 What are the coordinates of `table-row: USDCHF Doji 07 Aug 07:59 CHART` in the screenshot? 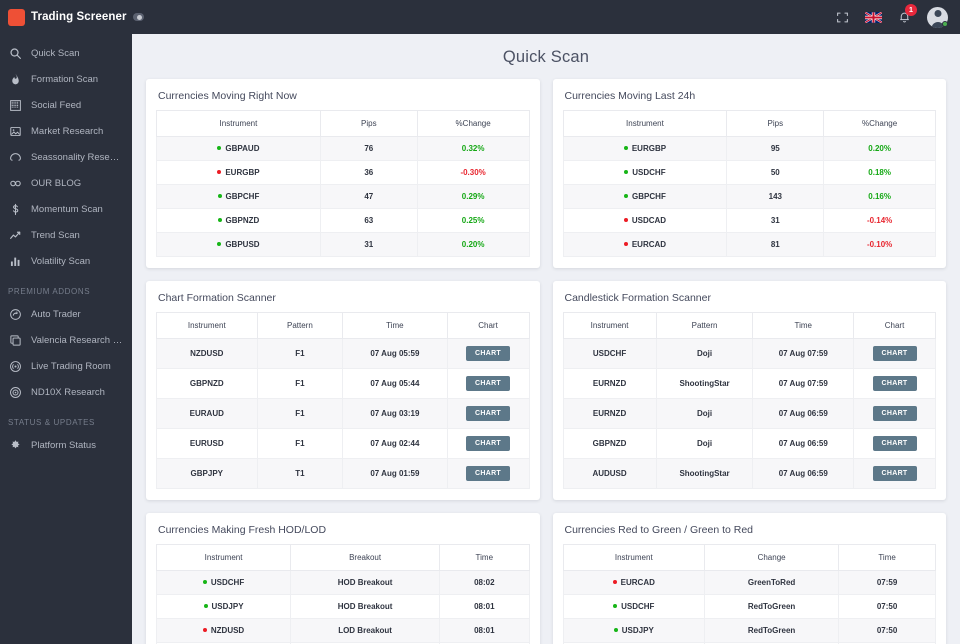 It's located at (749, 353).